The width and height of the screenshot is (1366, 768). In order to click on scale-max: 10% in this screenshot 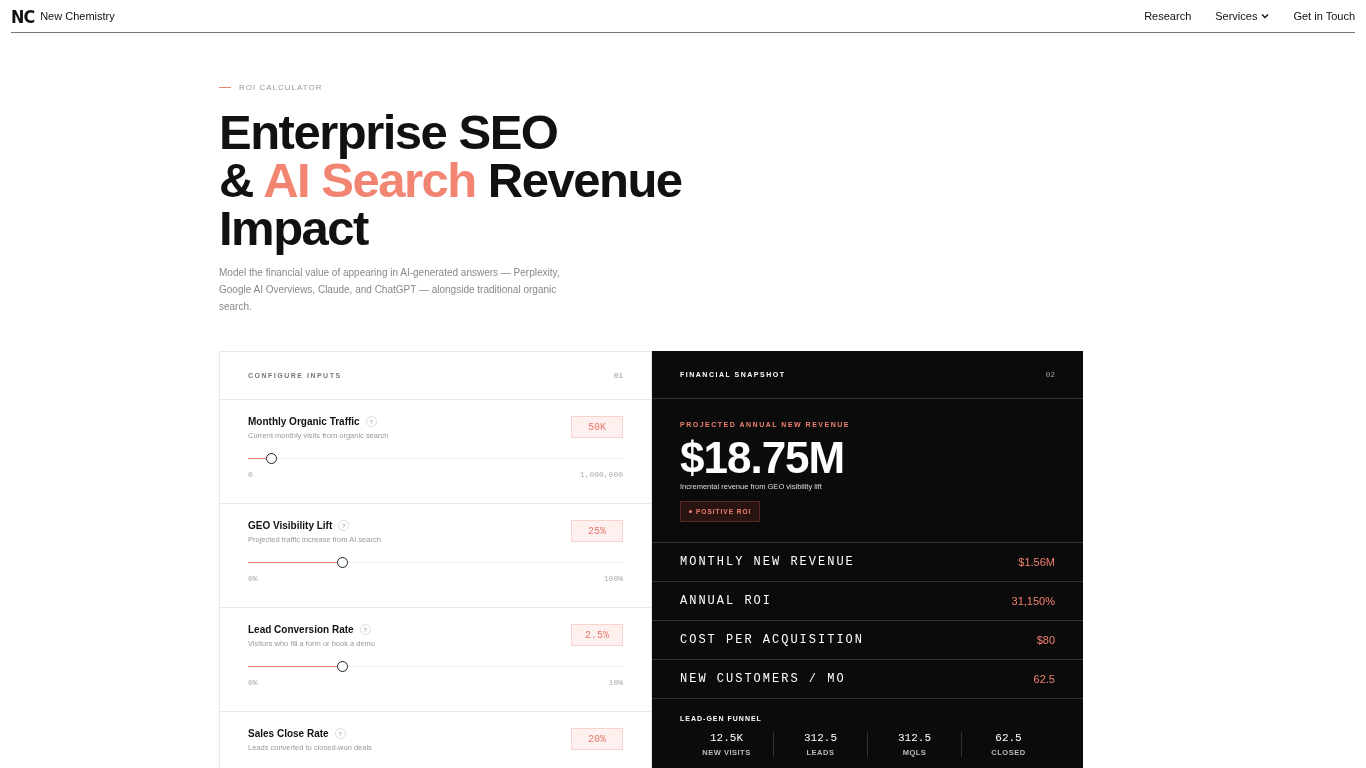, I will do `click(615, 682)`.